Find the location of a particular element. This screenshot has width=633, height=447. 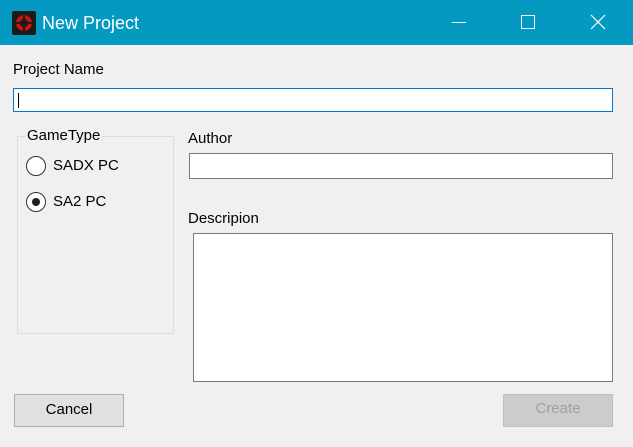

radio-selected-dot is located at coordinates (36, 202).